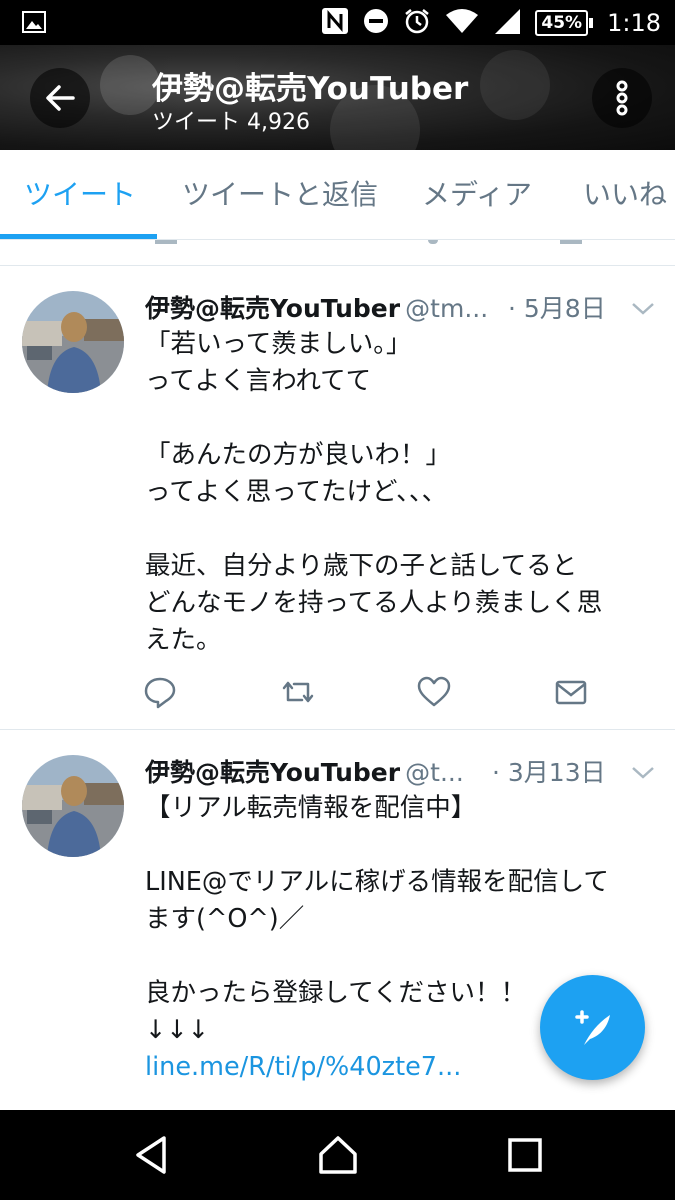 The width and height of the screenshot is (675, 1200). Describe the element at coordinates (571, 692) in the screenshot. I see `direct-message-icon` at that location.